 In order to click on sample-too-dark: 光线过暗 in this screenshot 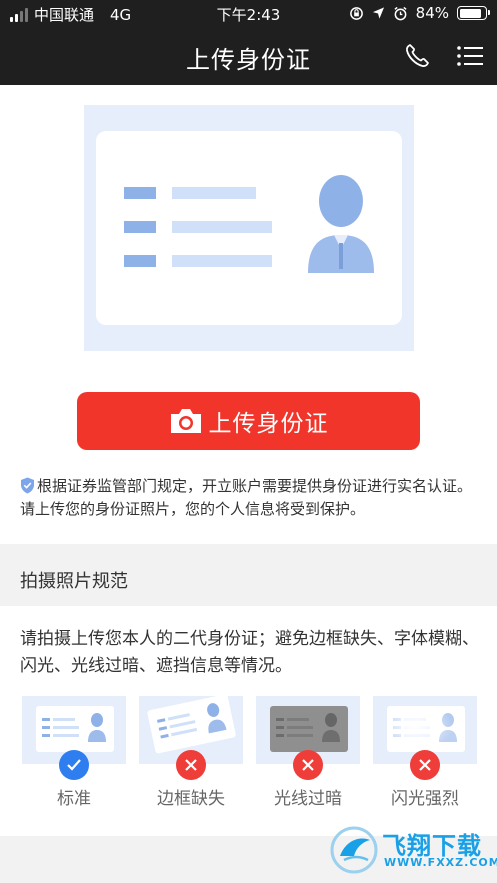, I will do `click(308, 756)`.